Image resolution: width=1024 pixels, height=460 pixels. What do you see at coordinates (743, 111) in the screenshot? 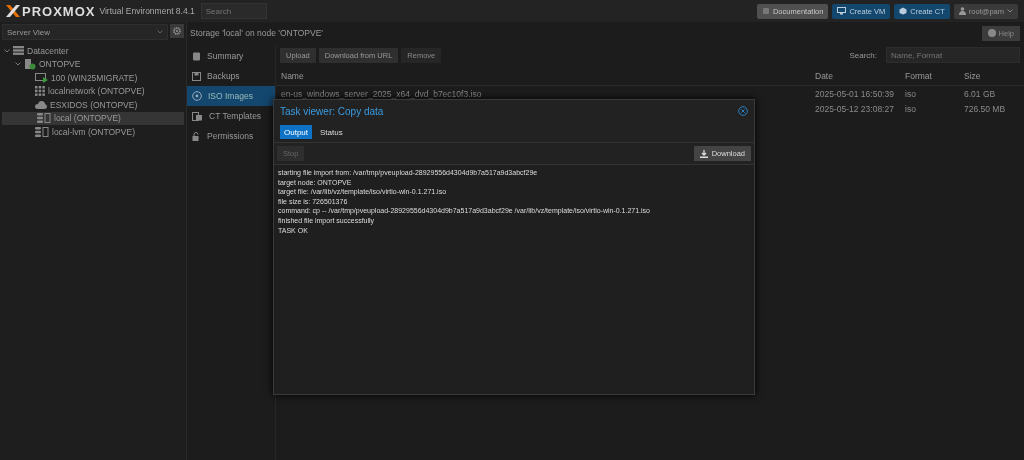
I see `close-icon` at bounding box center [743, 111].